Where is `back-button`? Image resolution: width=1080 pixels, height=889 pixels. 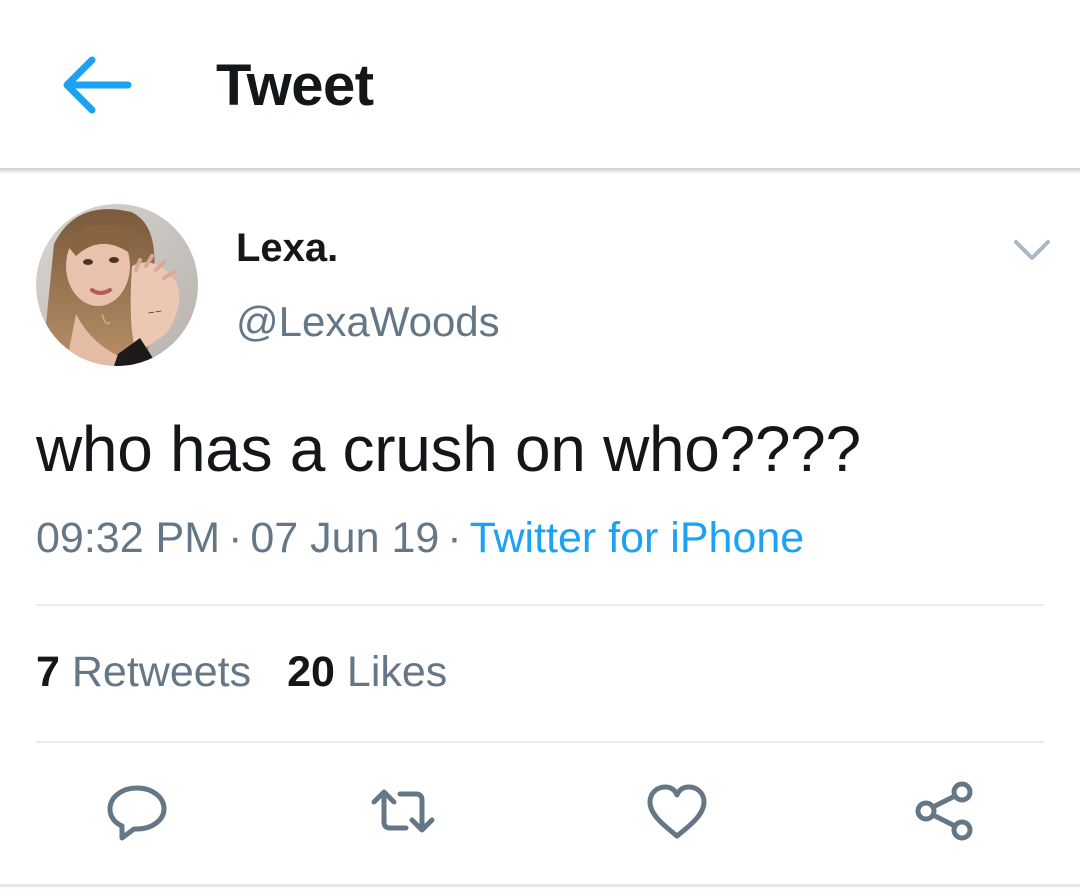
back-button is located at coordinates (96, 85).